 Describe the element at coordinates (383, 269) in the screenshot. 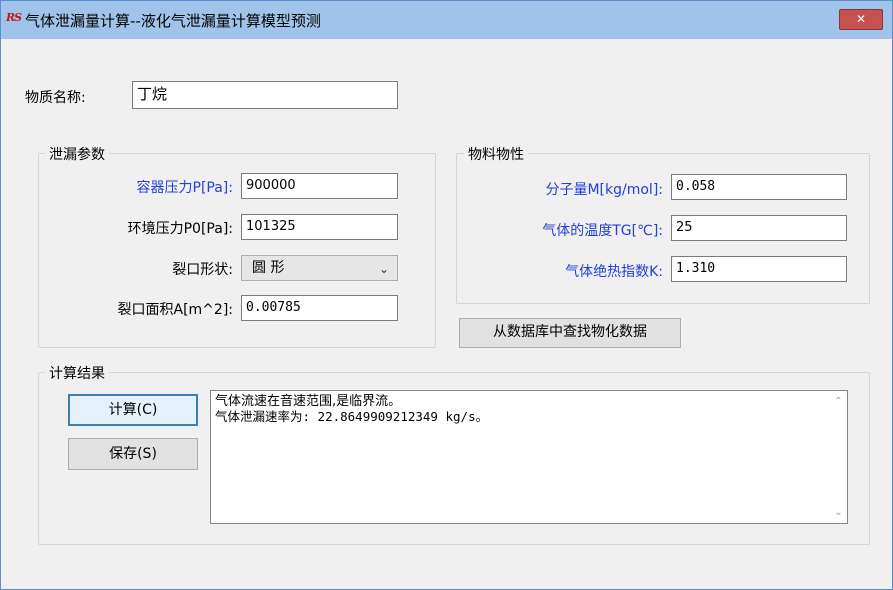

I see `chevron-down-icon: ⌄` at that location.